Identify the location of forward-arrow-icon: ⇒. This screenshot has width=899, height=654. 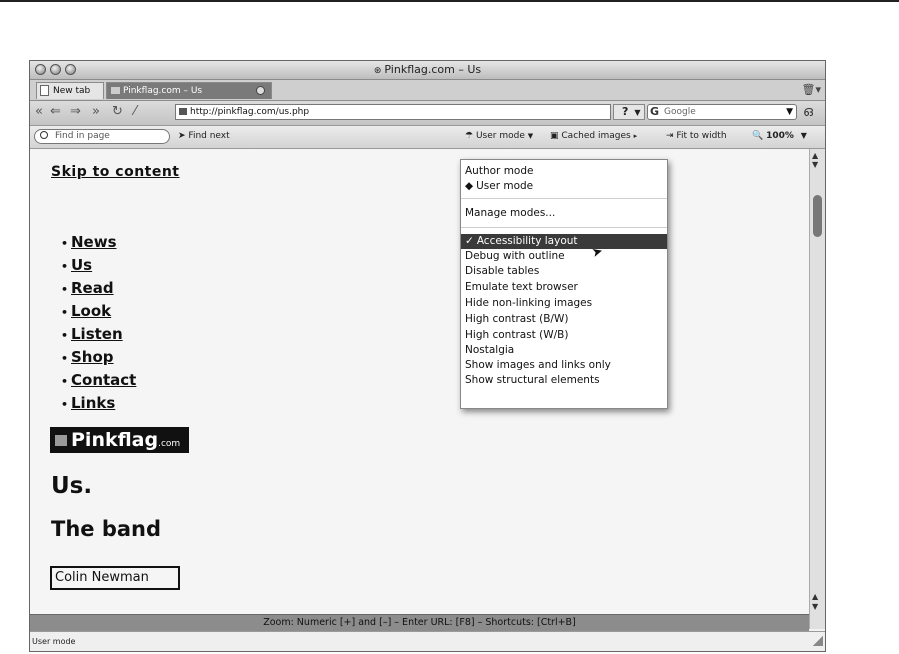
(75, 112).